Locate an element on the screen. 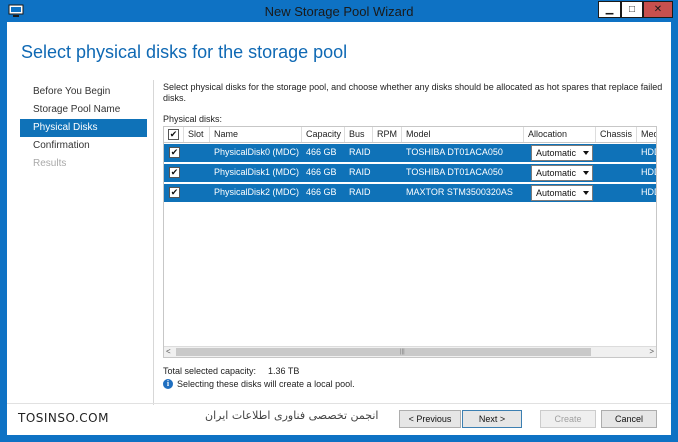 The height and width of the screenshot is (442, 678). nav-item-storage-pool-name: Storage Pool Name is located at coordinates (83, 110).